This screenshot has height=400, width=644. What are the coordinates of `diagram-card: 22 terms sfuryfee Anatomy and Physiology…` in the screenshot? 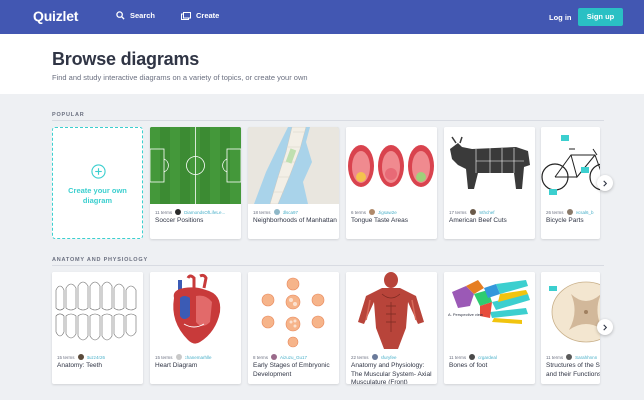 It's located at (391, 328).